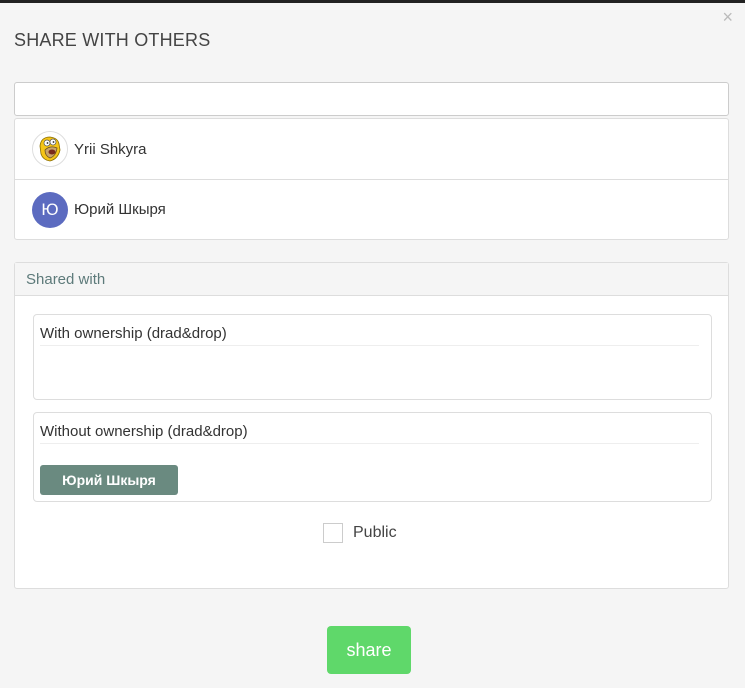 This screenshot has width=745, height=688. Describe the element at coordinates (333, 533) in the screenshot. I see `public-checkbox` at that location.